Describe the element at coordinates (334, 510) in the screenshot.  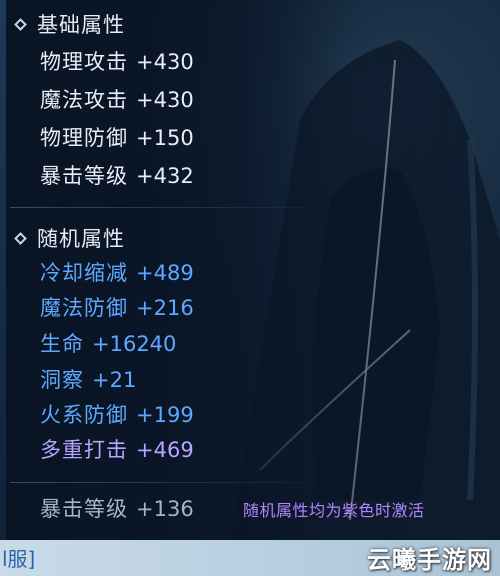
I see `activation-note: 随机属性均为紫色时激活` at that location.